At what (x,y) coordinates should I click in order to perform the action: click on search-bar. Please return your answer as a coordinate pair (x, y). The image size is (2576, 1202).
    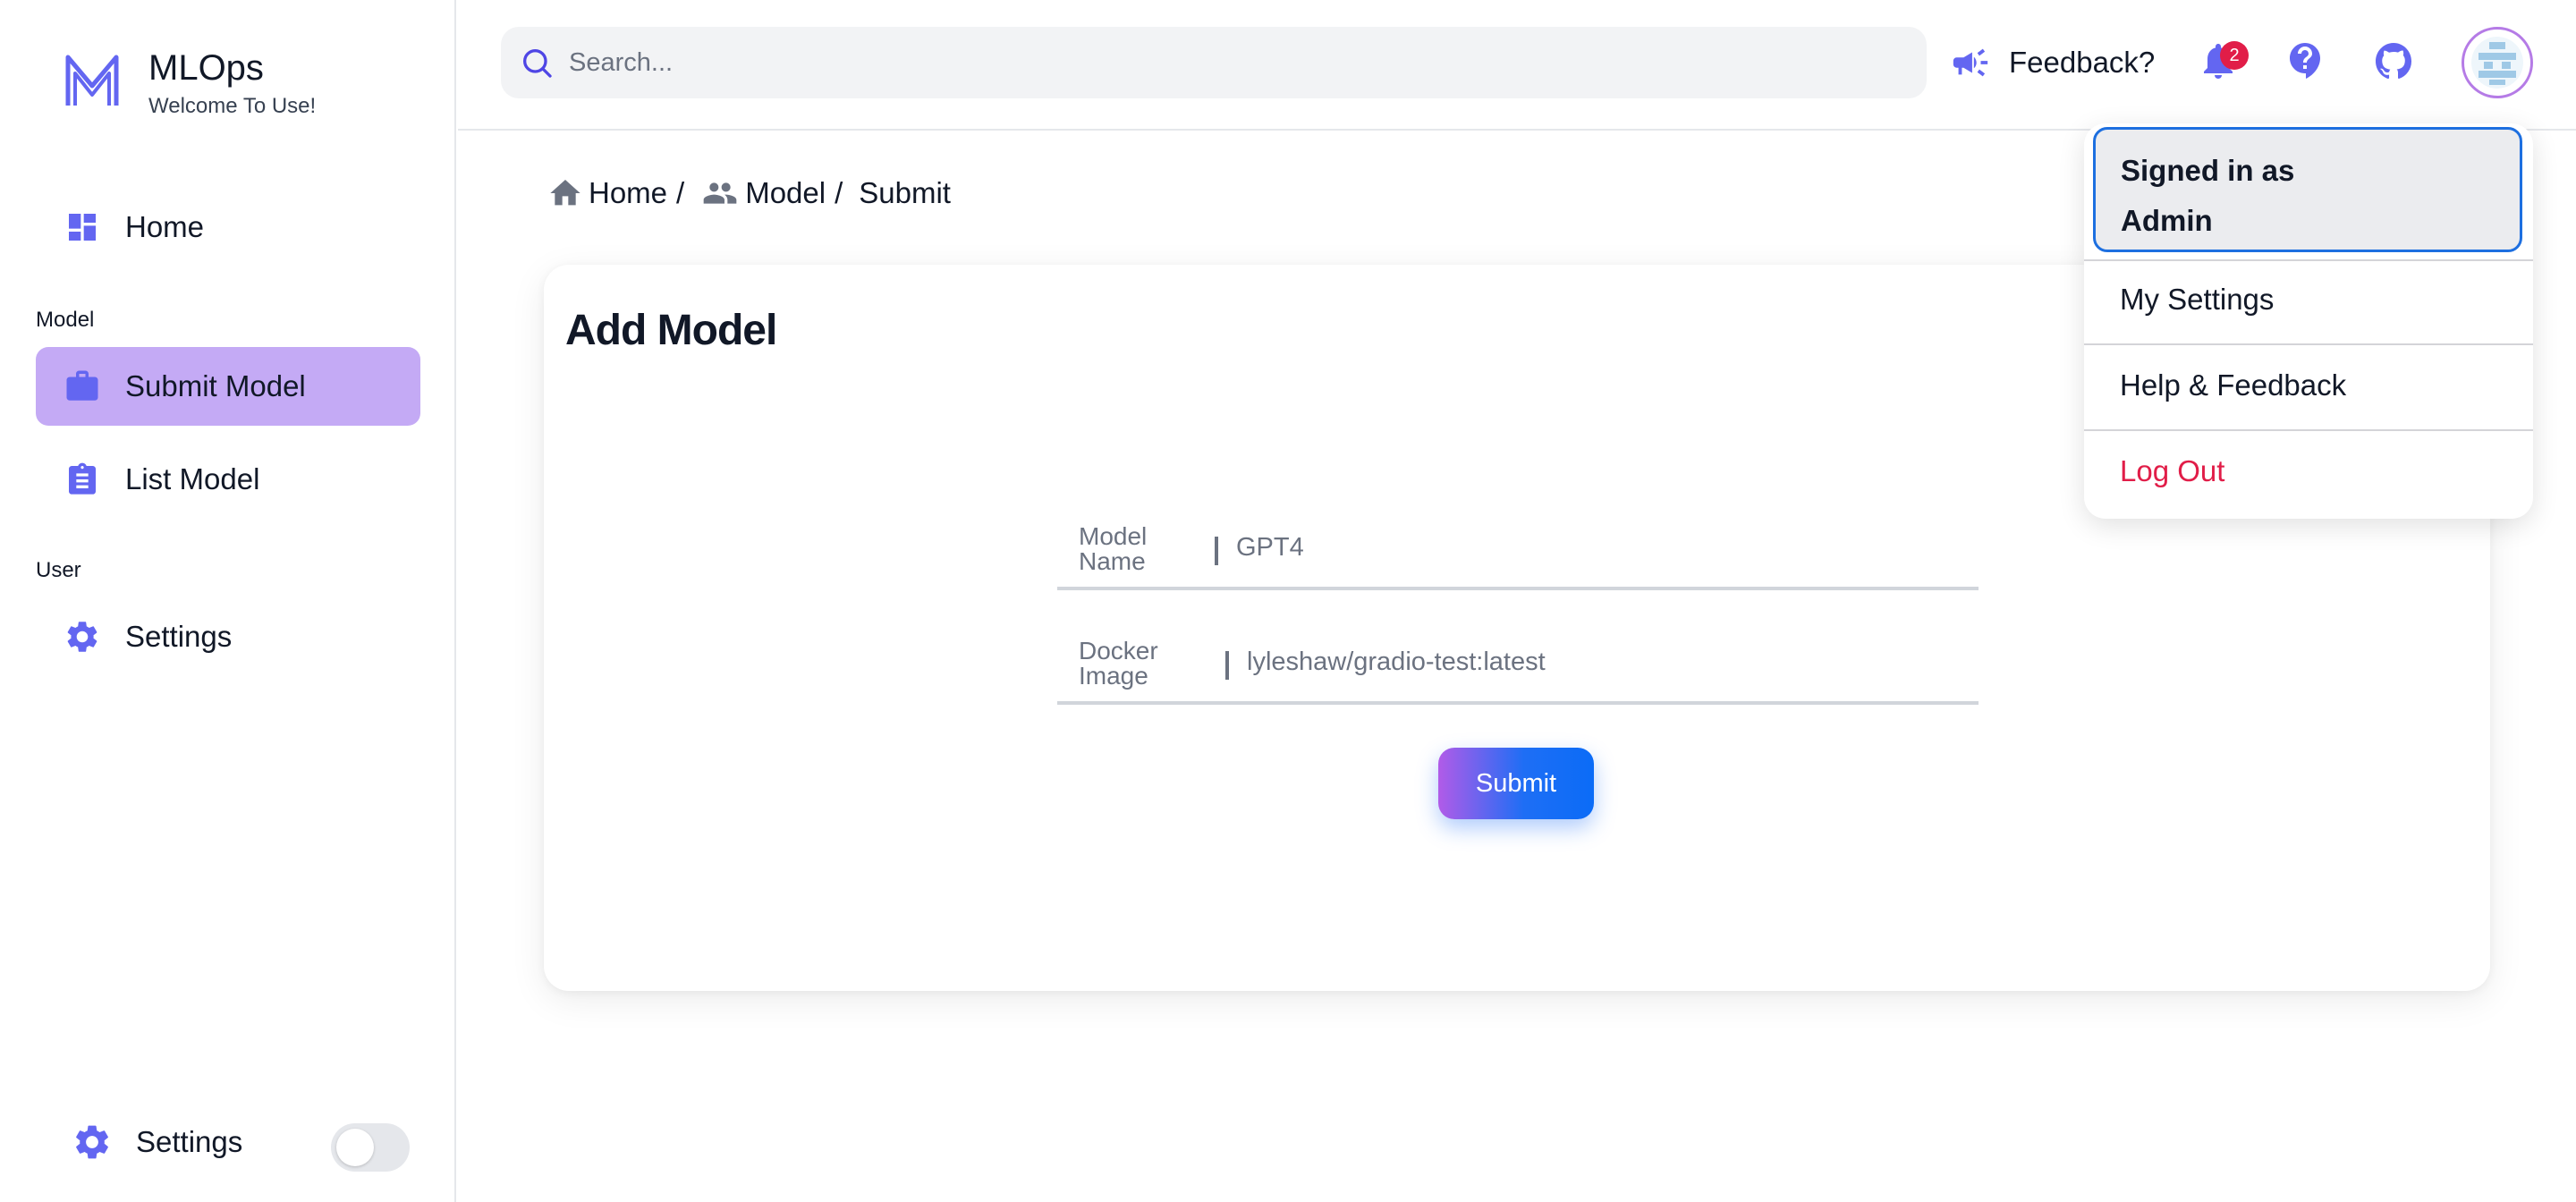
    Looking at the image, I should click on (1214, 62).